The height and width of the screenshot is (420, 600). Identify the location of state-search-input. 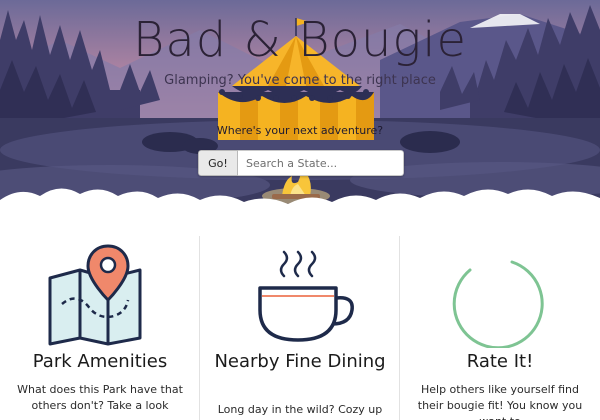
(321, 163).